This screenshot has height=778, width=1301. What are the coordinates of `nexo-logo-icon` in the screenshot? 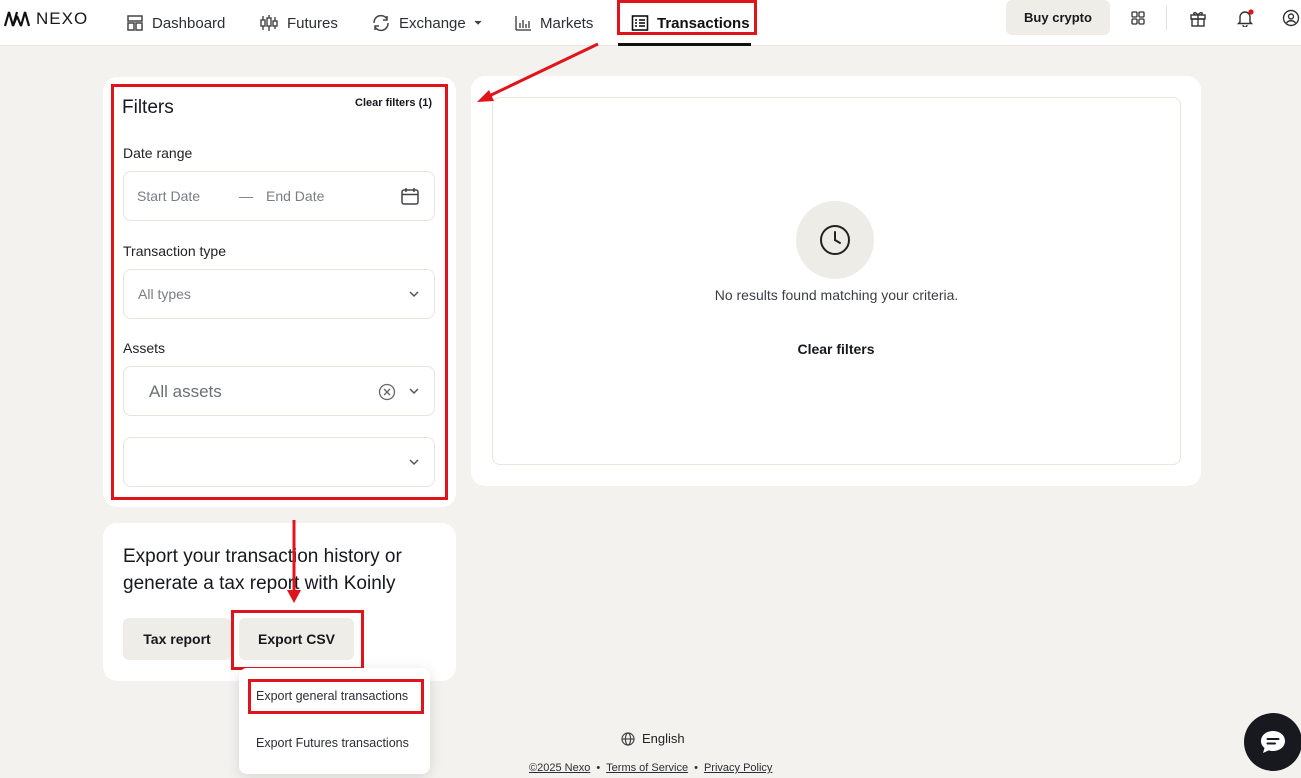 It's located at (17, 19).